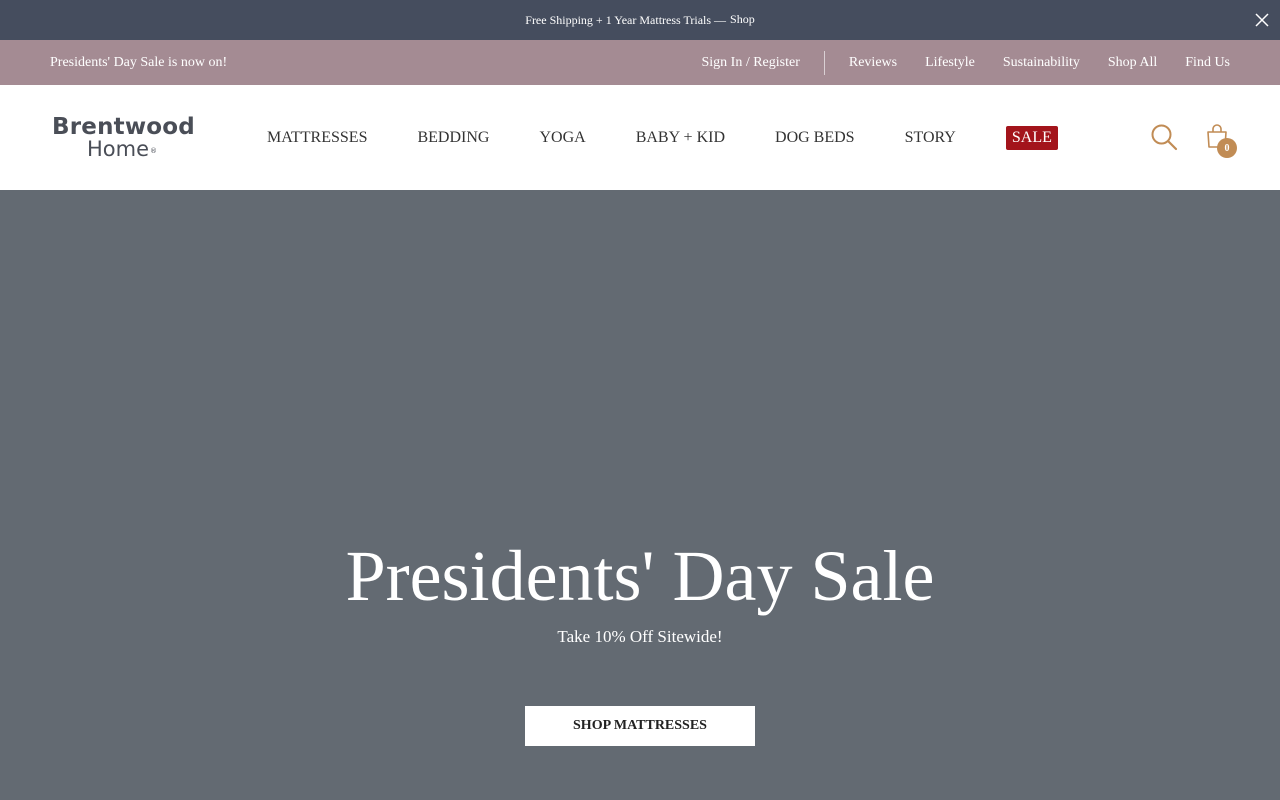 The image size is (1280, 800). What do you see at coordinates (626, 19) in the screenshot?
I see `announcement-text: Free Shipping + 1 Year Mattress Trials —` at bounding box center [626, 19].